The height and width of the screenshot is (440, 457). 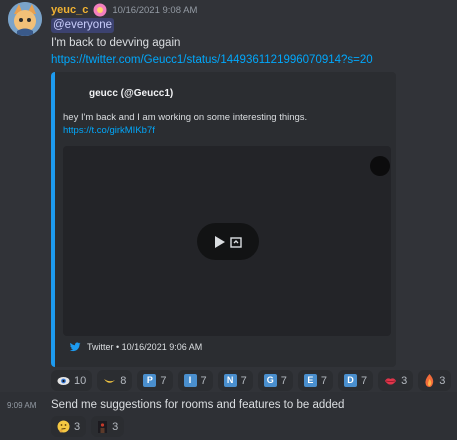 What do you see at coordinates (90, 426) in the screenshot?
I see `message-2-reactions: 3 3` at bounding box center [90, 426].